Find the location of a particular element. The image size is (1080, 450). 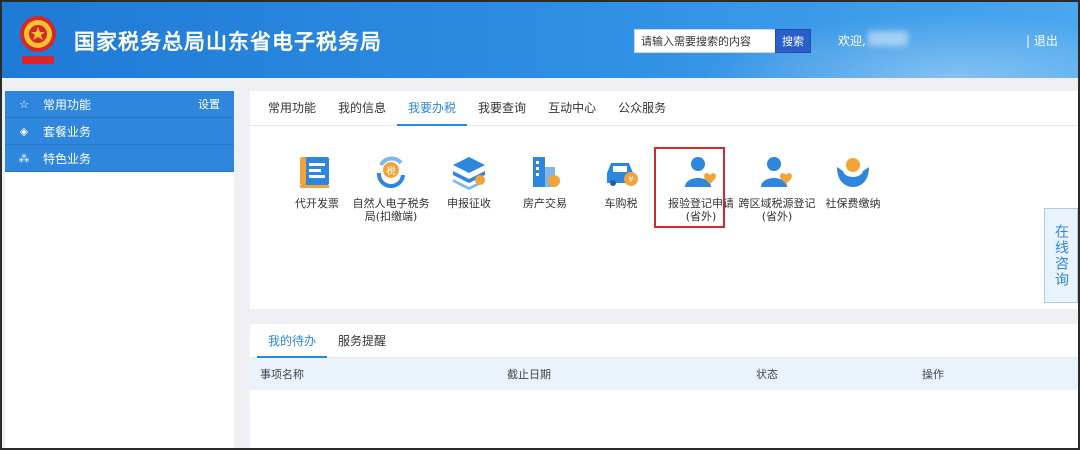

service-label: 代开发票 is located at coordinates (317, 203).